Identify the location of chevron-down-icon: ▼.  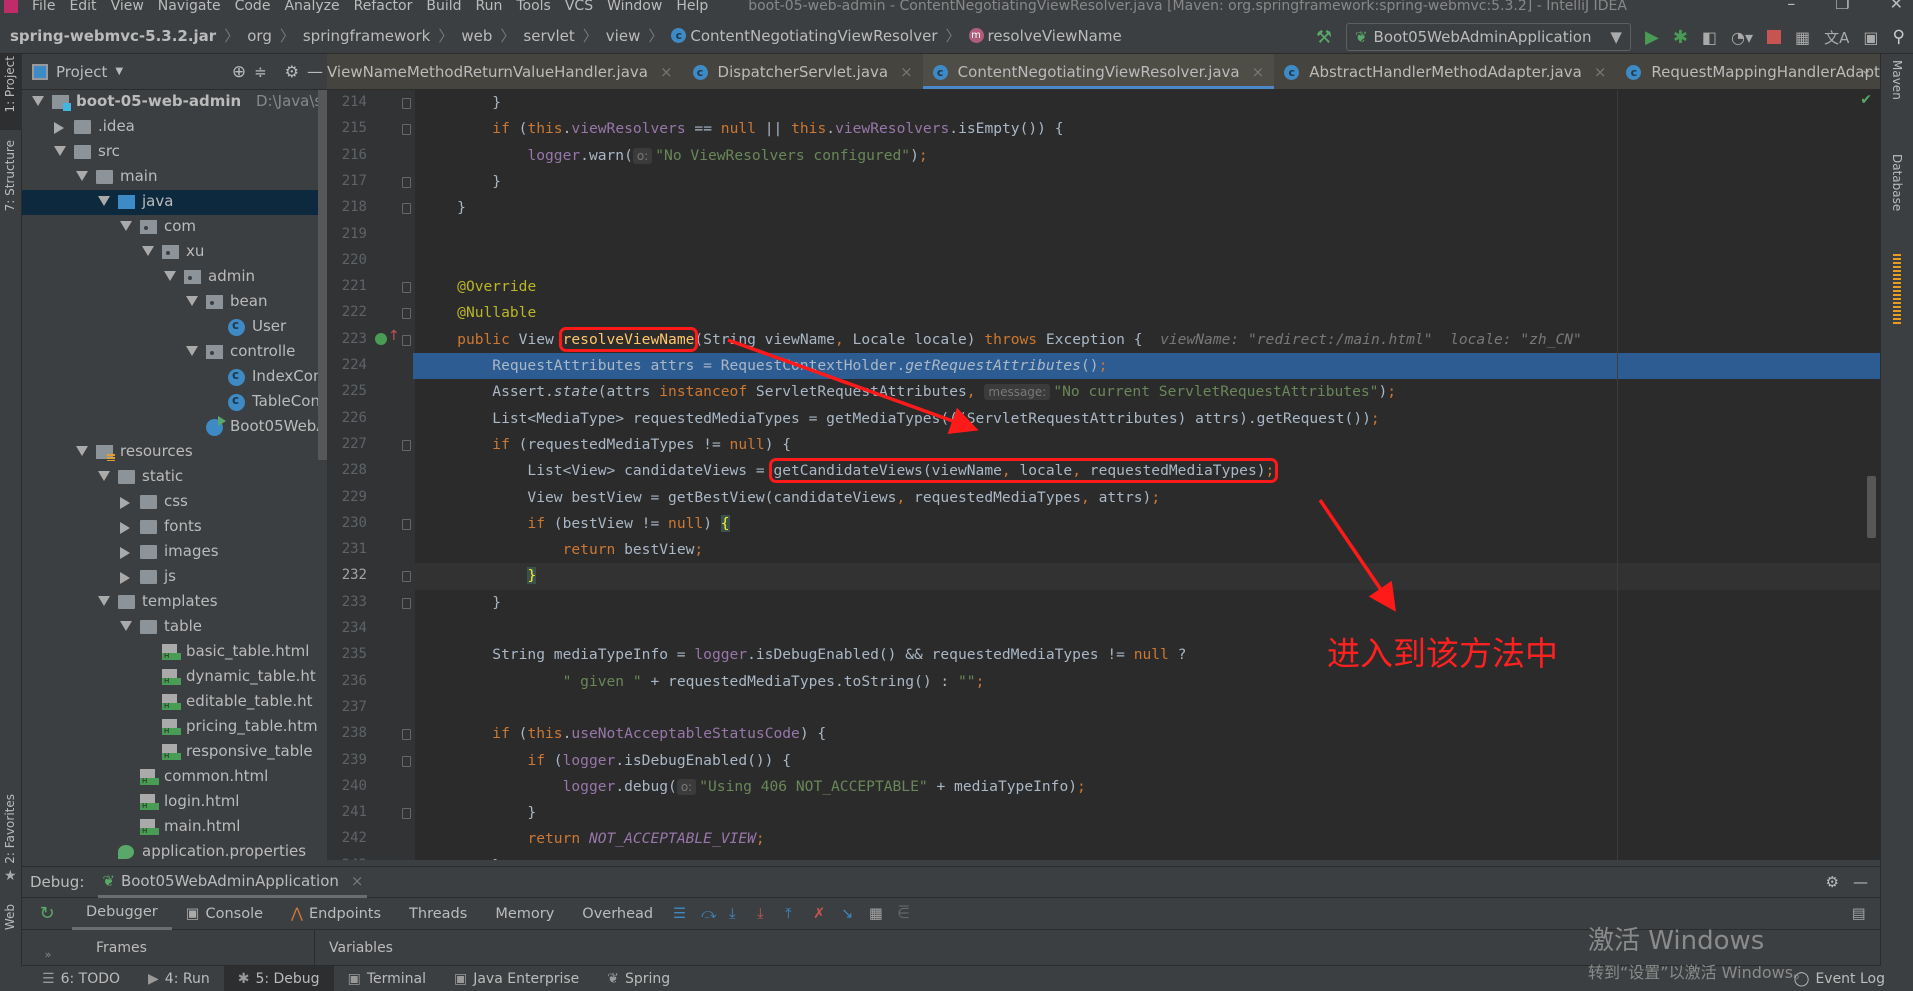
(119, 71).